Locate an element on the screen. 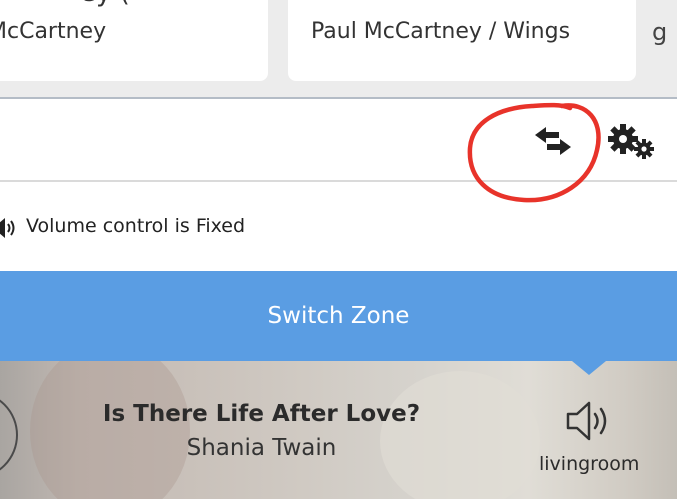 The width and height of the screenshot is (677, 499). swap-arrows-icon is located at coordinates (553, 143).